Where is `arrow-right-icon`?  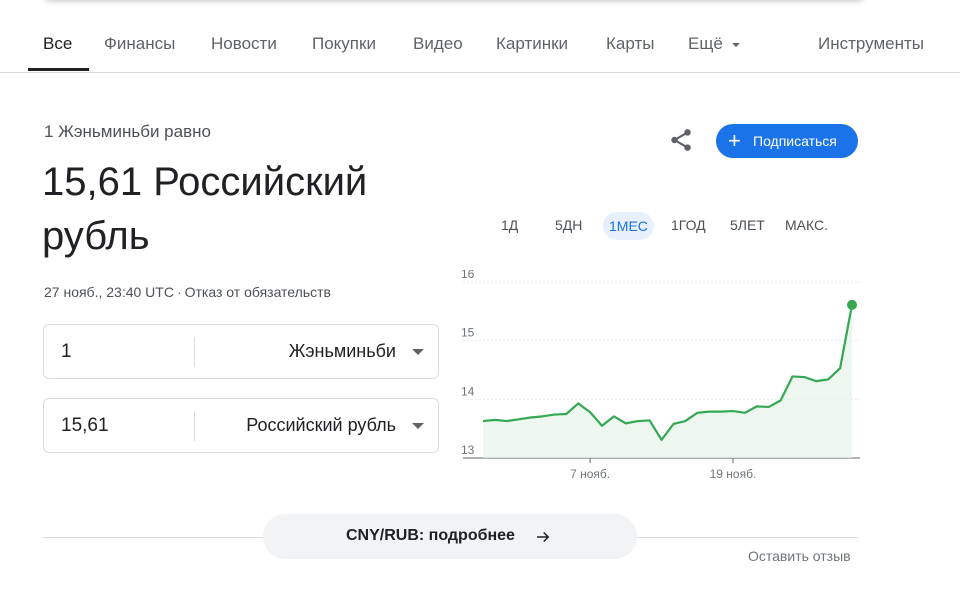 arrow-right-icon is located at coordinates (543, 537).